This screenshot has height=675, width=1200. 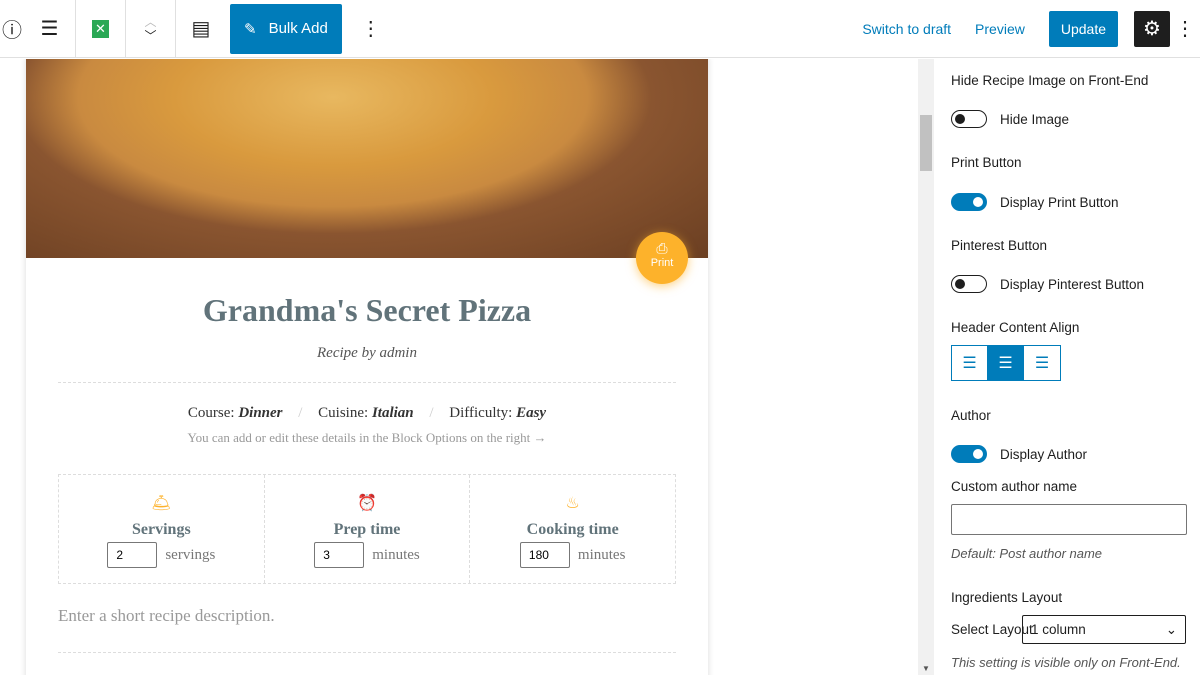 I want to click on switch-to-draft-link: Switch to draft, so click(x=906, y=29).